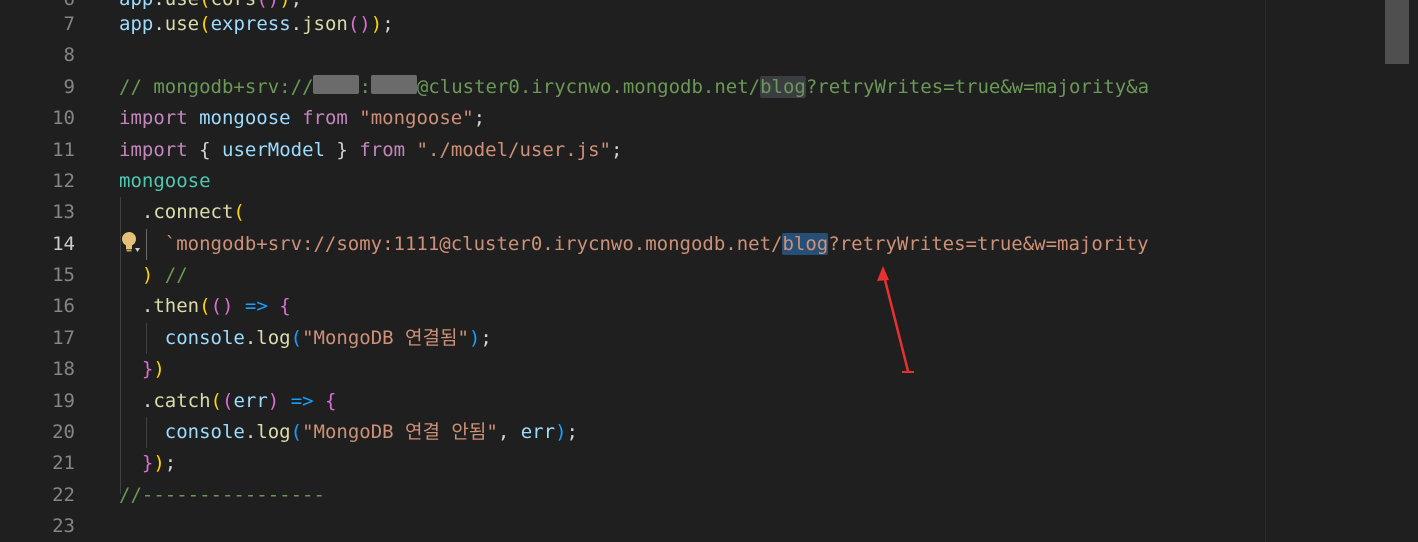 Image resolution: width=1418 pixels, height=542 pixels. Describe the element at coordinates (365, 87) in the screenshot. I see `token: :` at that location.